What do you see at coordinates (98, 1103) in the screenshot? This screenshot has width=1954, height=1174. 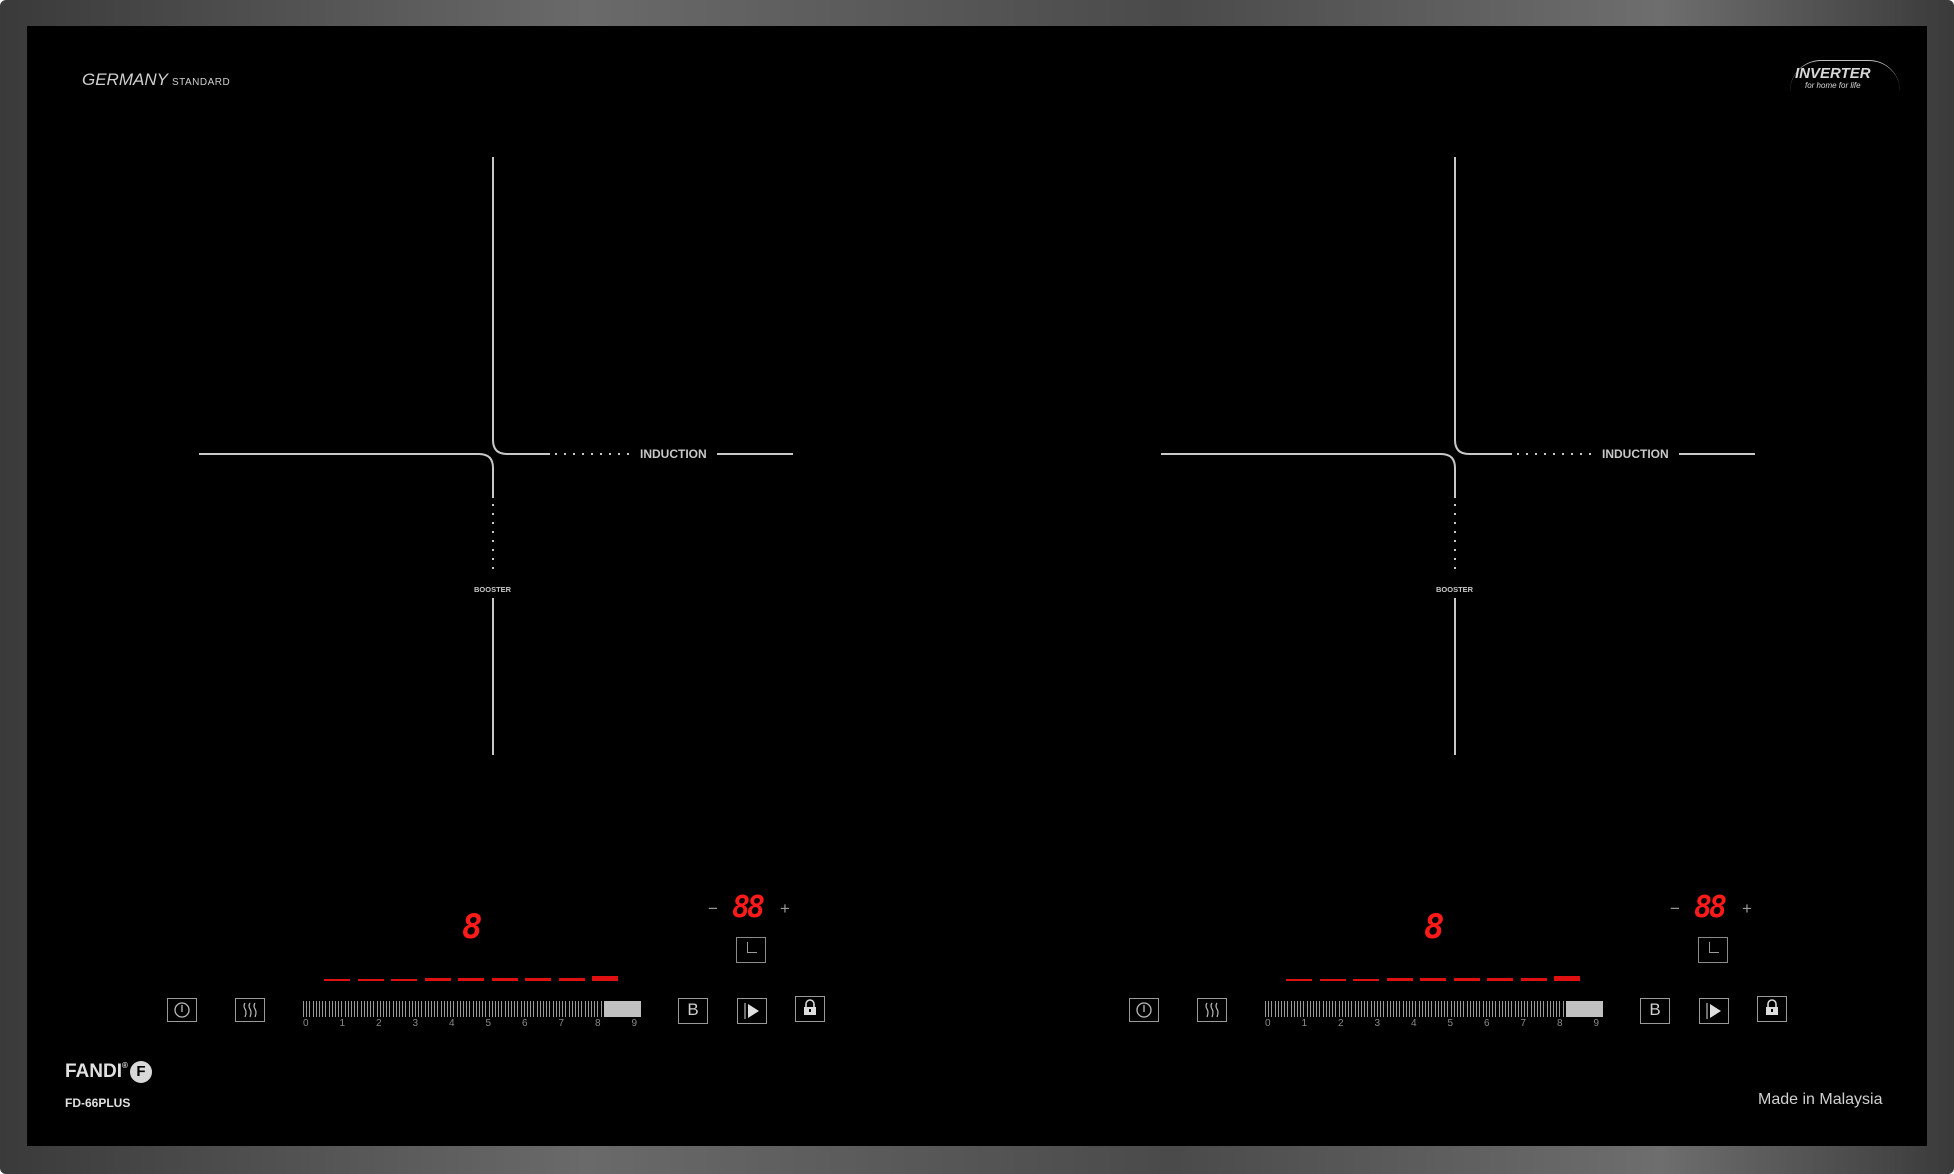 I see `model-number: FD-66PLUS` at bounding box center [98, 1103].